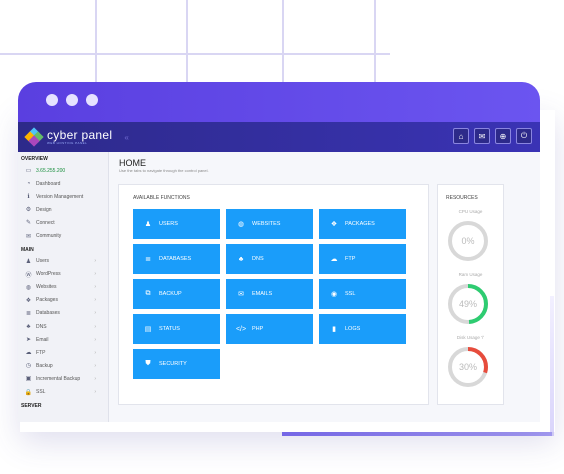  Describe the element at coordinates (28, 340) in the screenshot. I see `send-icon: ➤` at that location.